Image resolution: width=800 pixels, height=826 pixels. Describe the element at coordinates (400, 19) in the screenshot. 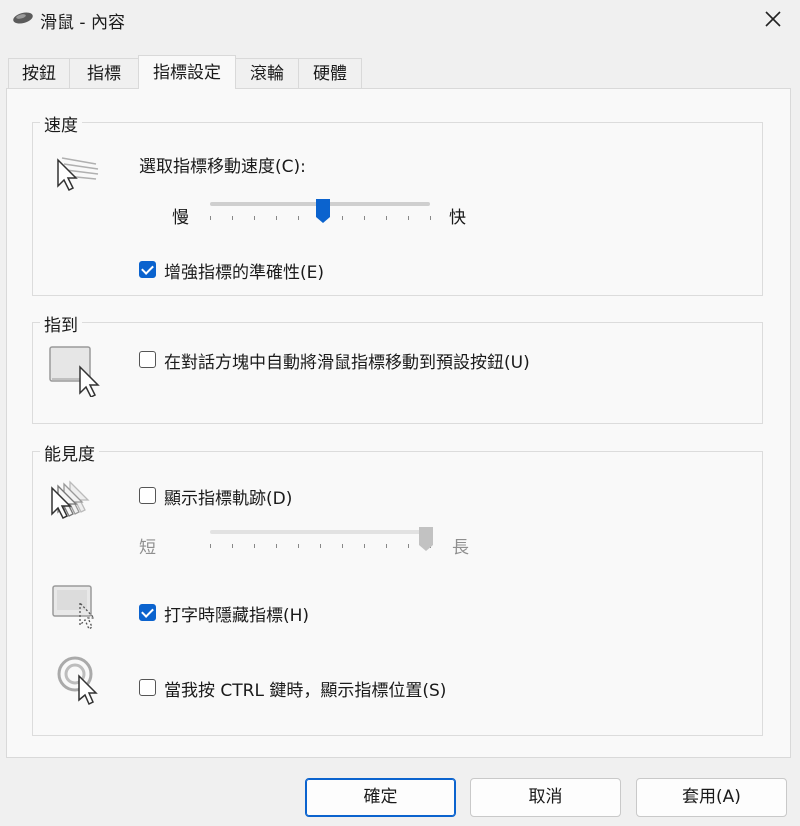

I see `title-bar: 滑鼠 - 內容` at that location.